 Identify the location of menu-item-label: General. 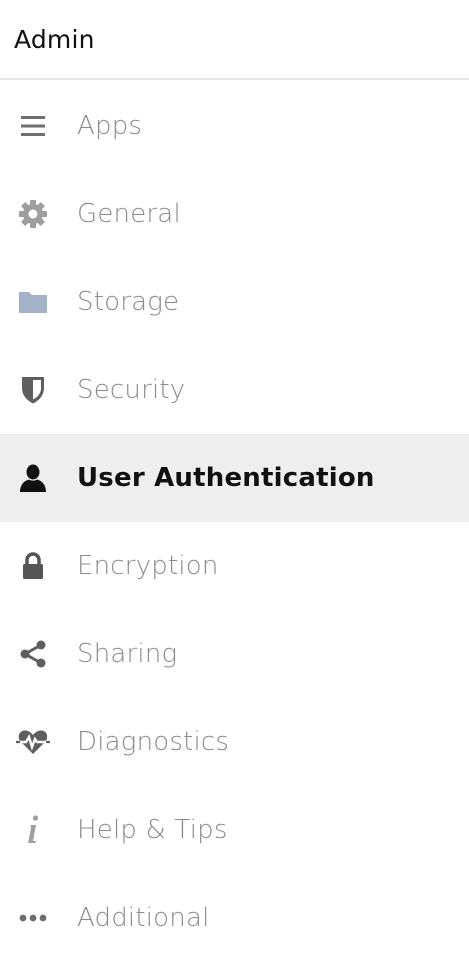
(129, 214).